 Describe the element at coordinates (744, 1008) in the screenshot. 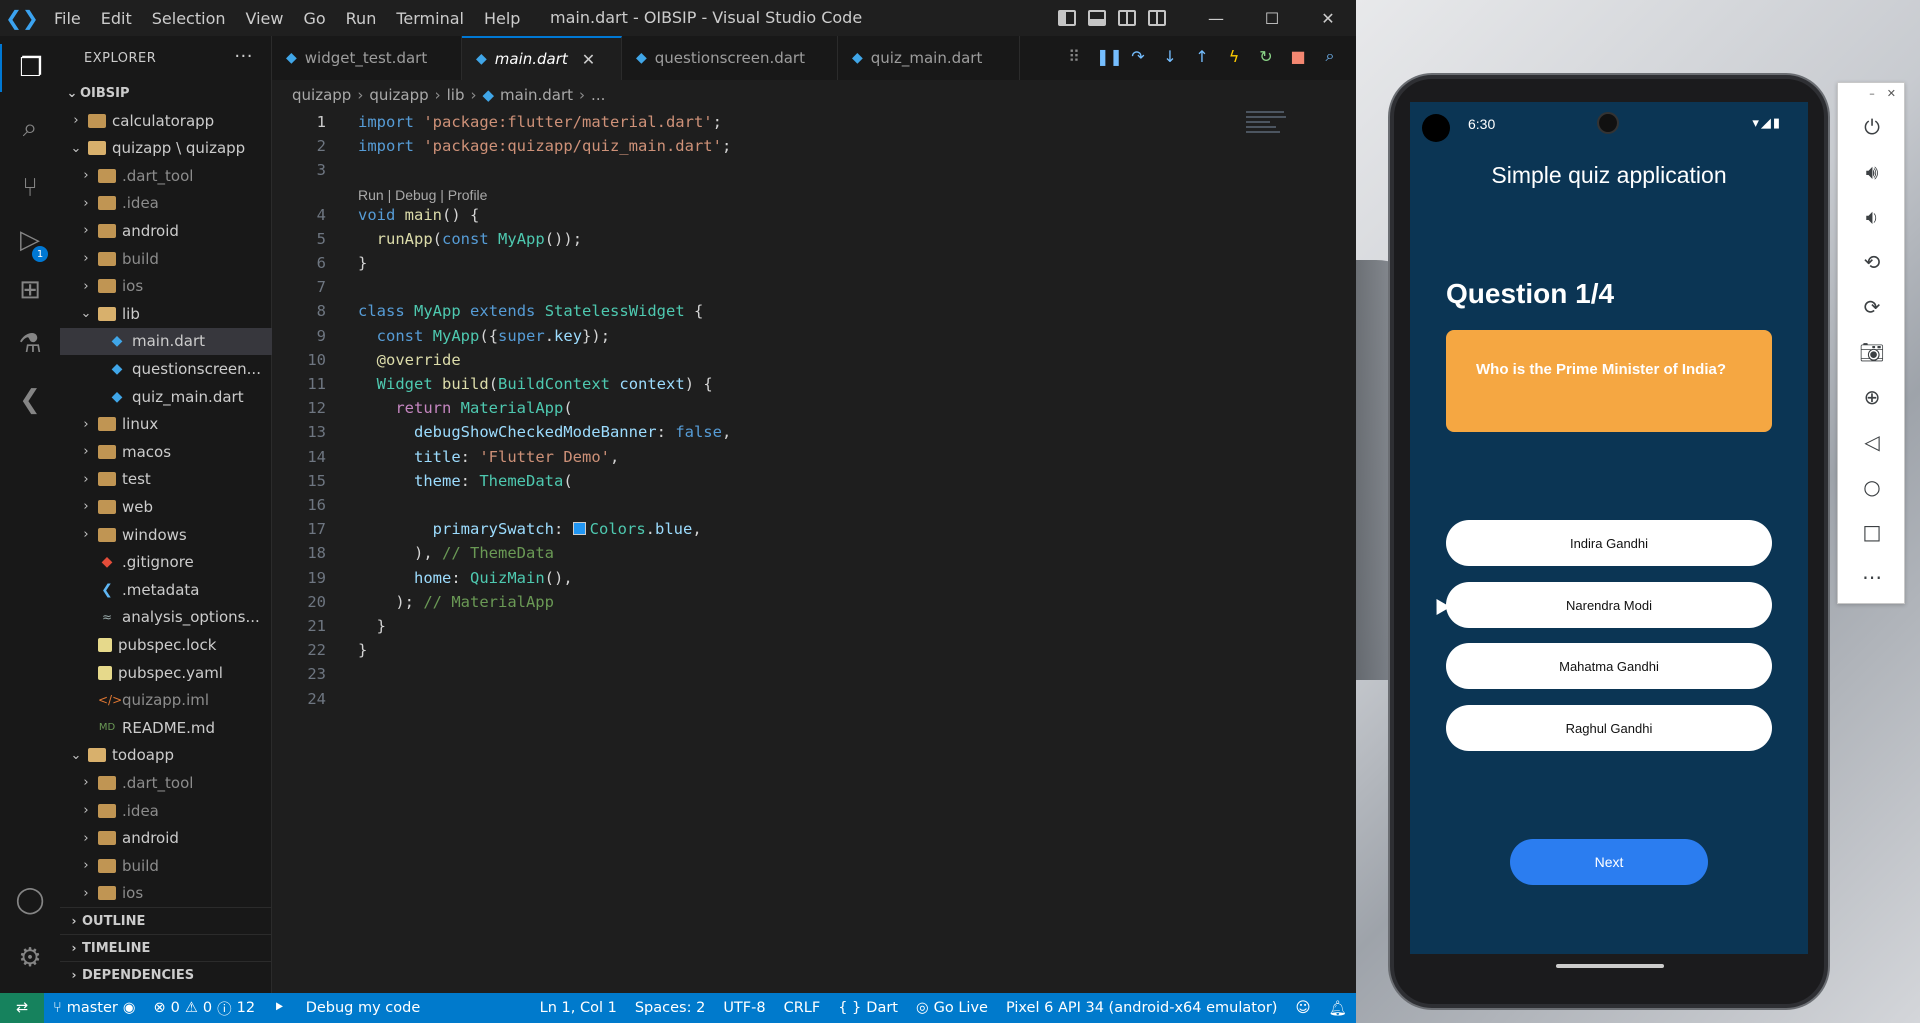

I see `encoding: UTF-8` at that location.